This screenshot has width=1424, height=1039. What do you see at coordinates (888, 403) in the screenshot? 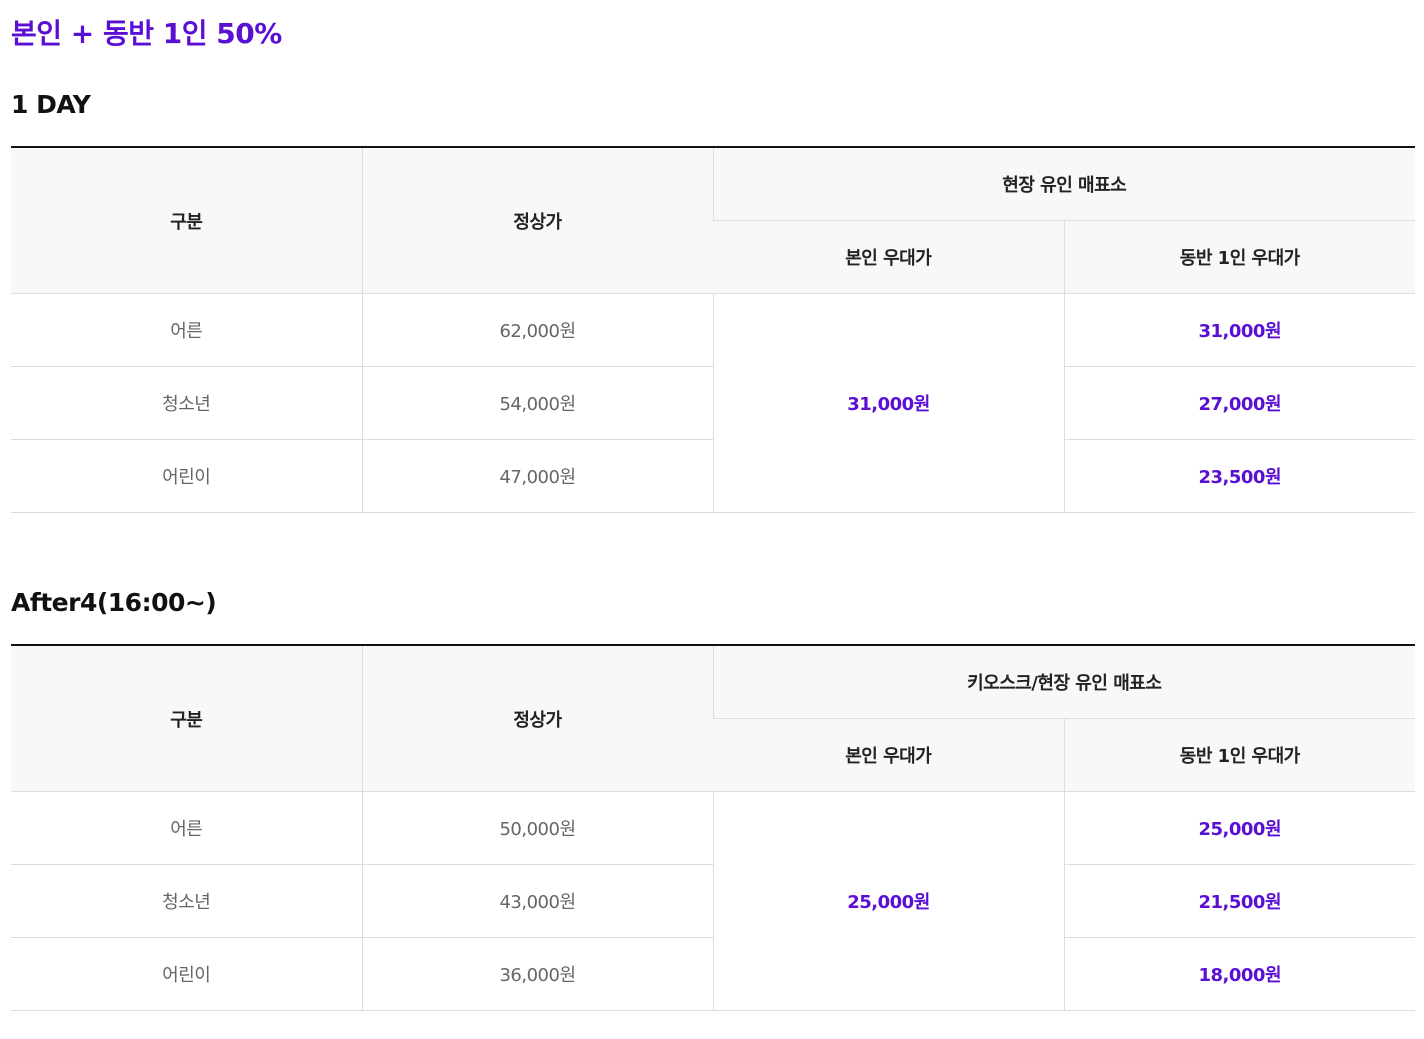
I see `cell-self-price: 31,000원` at bounding box center [888, 403].